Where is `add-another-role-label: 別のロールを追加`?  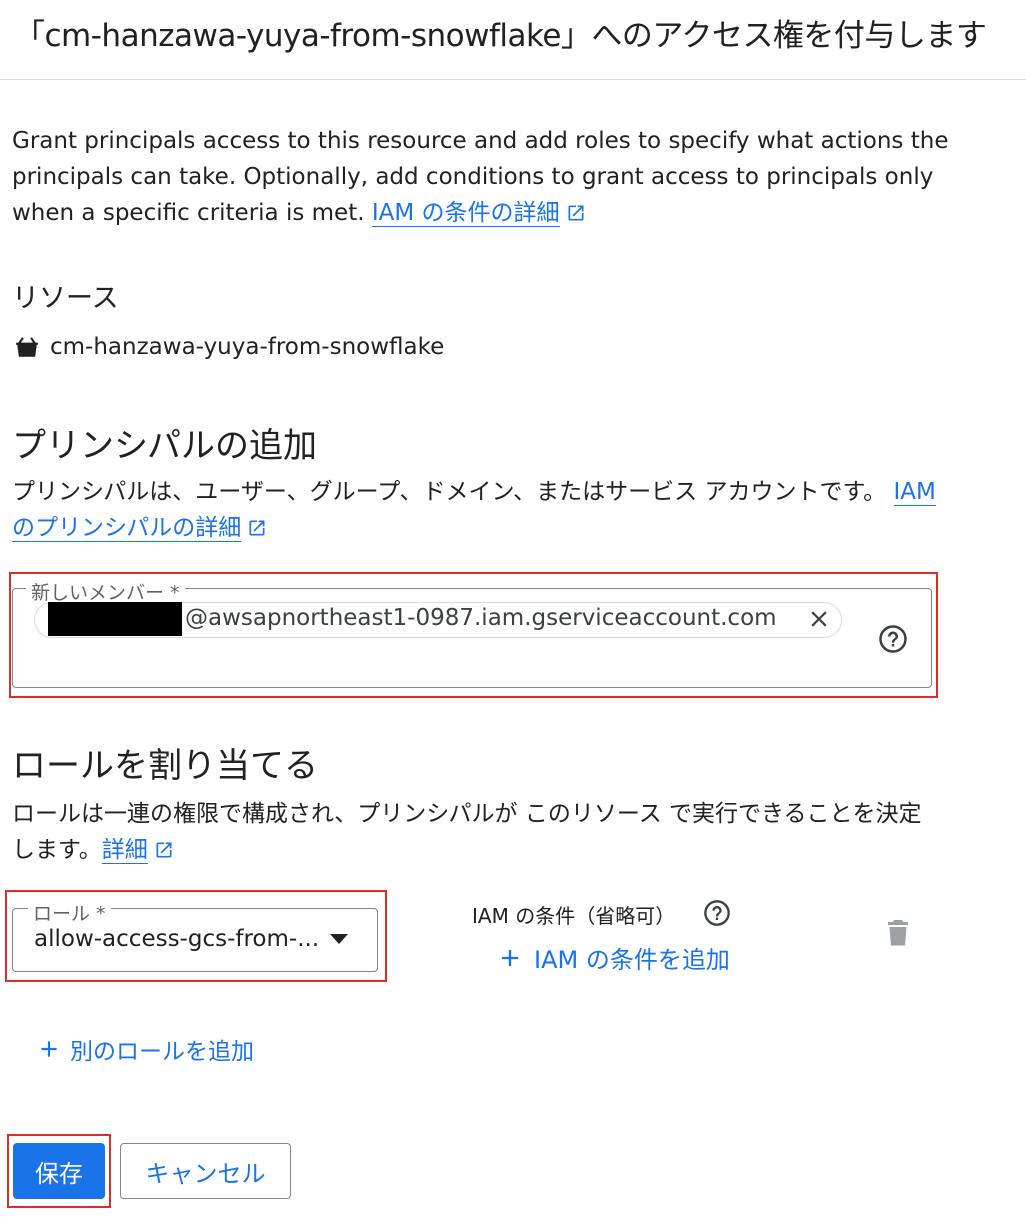
add-another-role-label: 別のロールを追加 is located at coordinates (162, 1052).